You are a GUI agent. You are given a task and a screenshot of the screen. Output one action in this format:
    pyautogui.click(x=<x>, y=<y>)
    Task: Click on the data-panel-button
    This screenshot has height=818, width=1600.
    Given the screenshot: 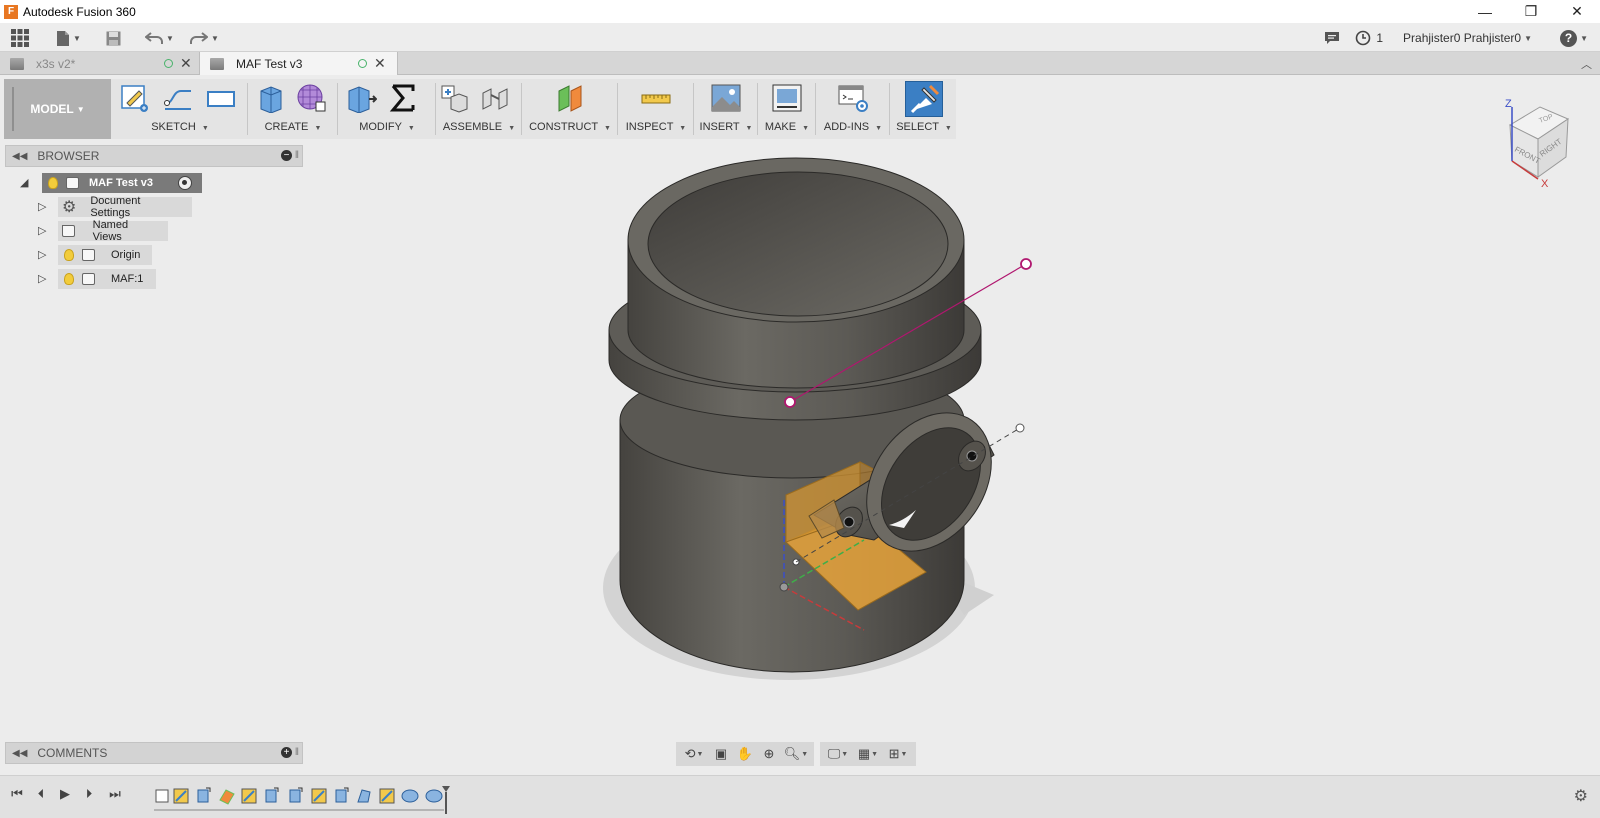 What is the action you would take?
    pyautogui.click(x=20, y=38)
    